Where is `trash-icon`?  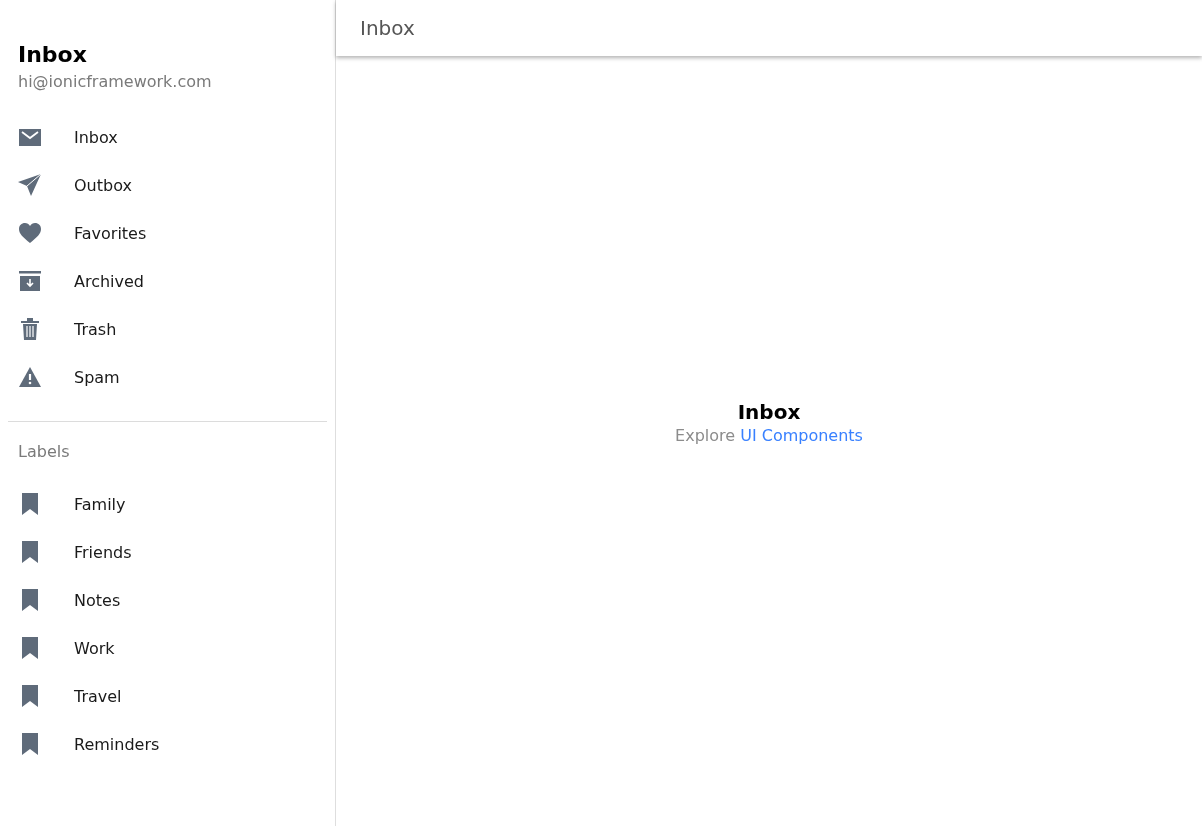 trash-icon is located at coordinates (30, 329).